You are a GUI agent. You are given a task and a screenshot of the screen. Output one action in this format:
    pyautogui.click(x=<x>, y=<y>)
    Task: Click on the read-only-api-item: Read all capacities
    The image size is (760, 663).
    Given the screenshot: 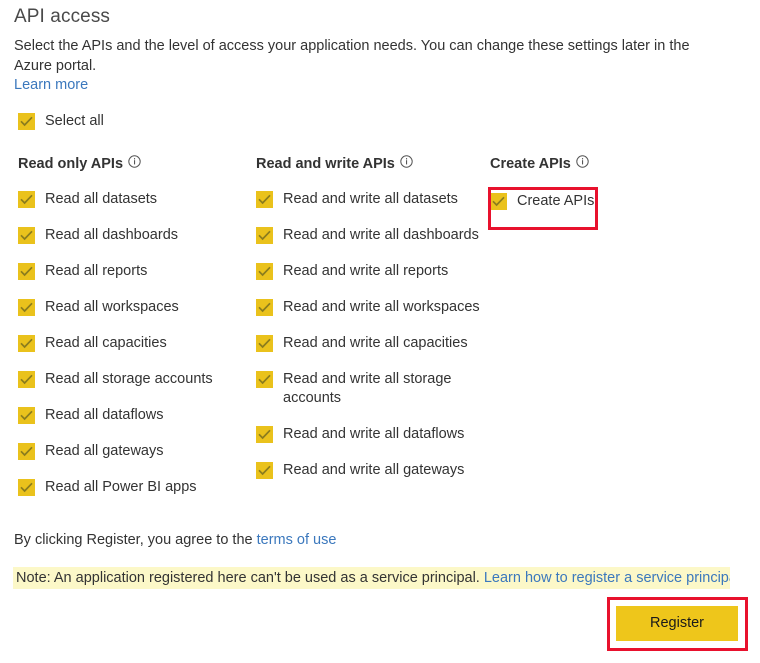 What is the action you would take?
    pyautogui.click(x=130, y=343)
    